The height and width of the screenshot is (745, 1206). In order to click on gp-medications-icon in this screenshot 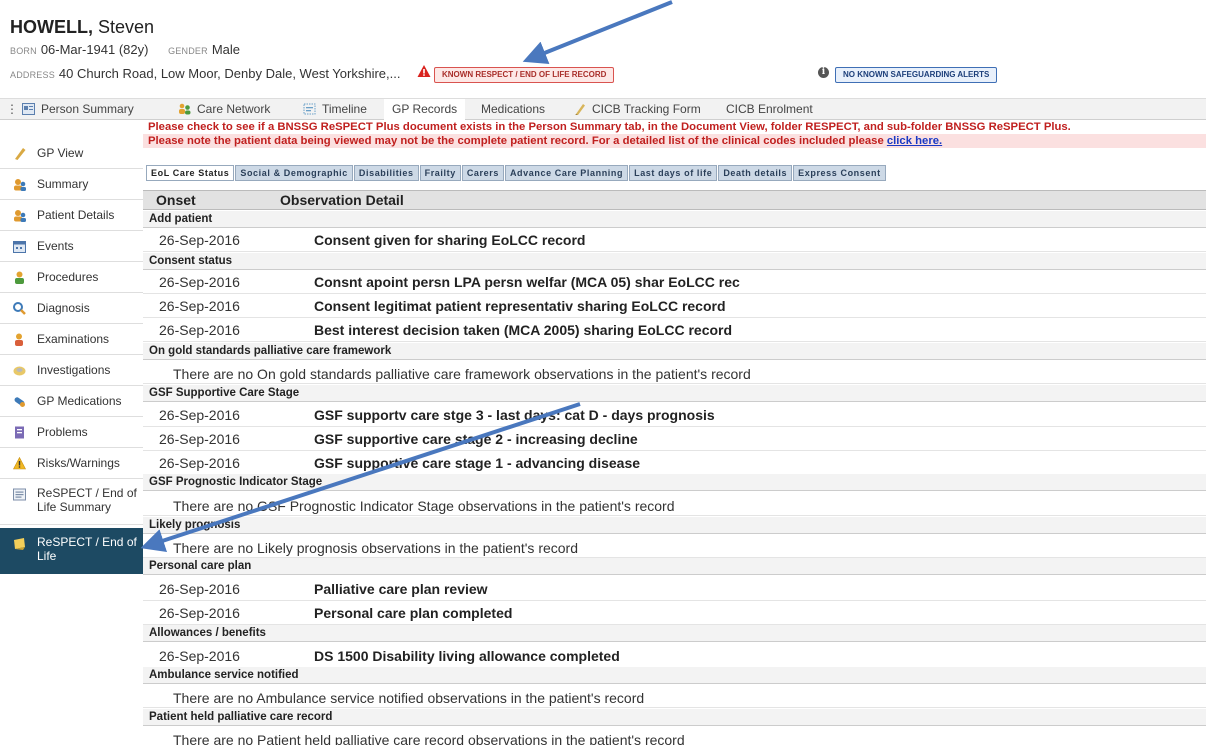, I will do `click(19, 402)`.